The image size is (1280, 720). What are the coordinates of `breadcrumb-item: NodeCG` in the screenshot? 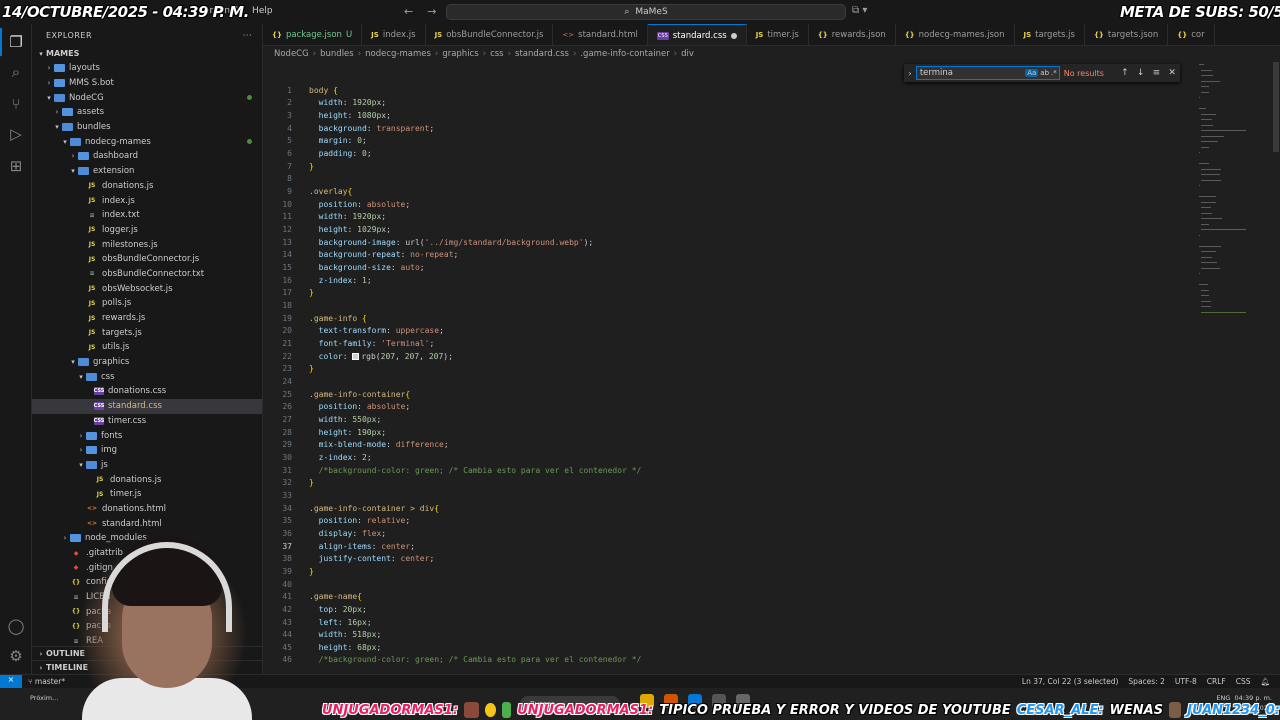 It's located at (291, 54).